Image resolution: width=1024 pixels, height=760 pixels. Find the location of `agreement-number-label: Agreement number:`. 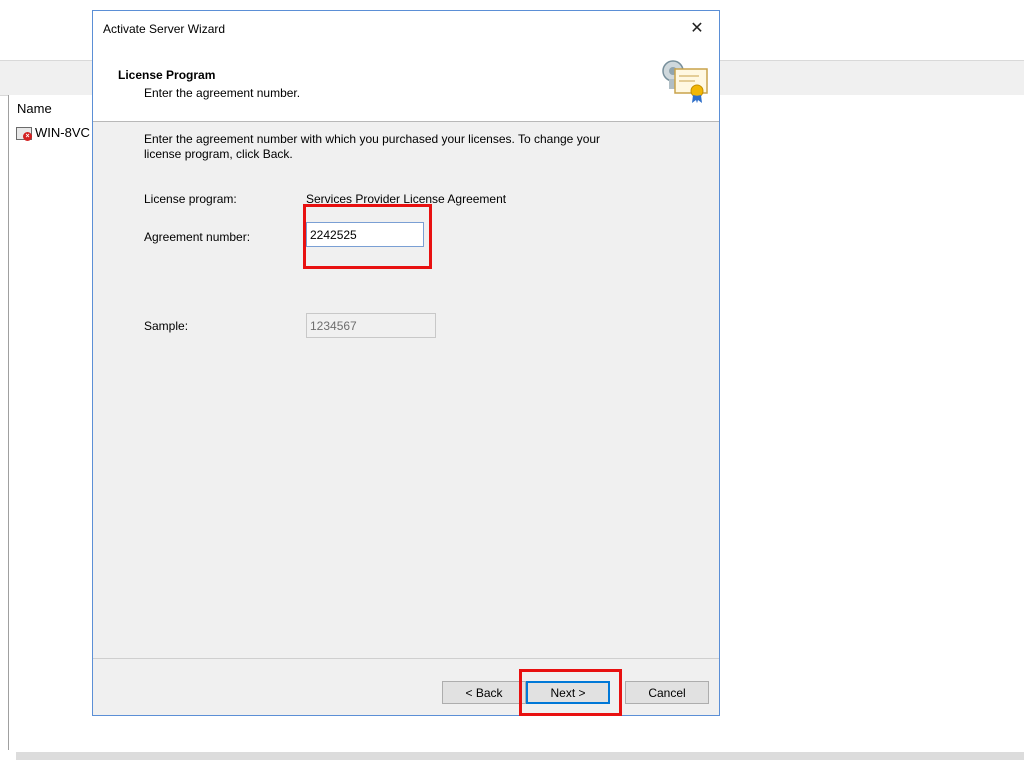

agreement-number-label: Agreement number: is located at coordinates (197, 237).